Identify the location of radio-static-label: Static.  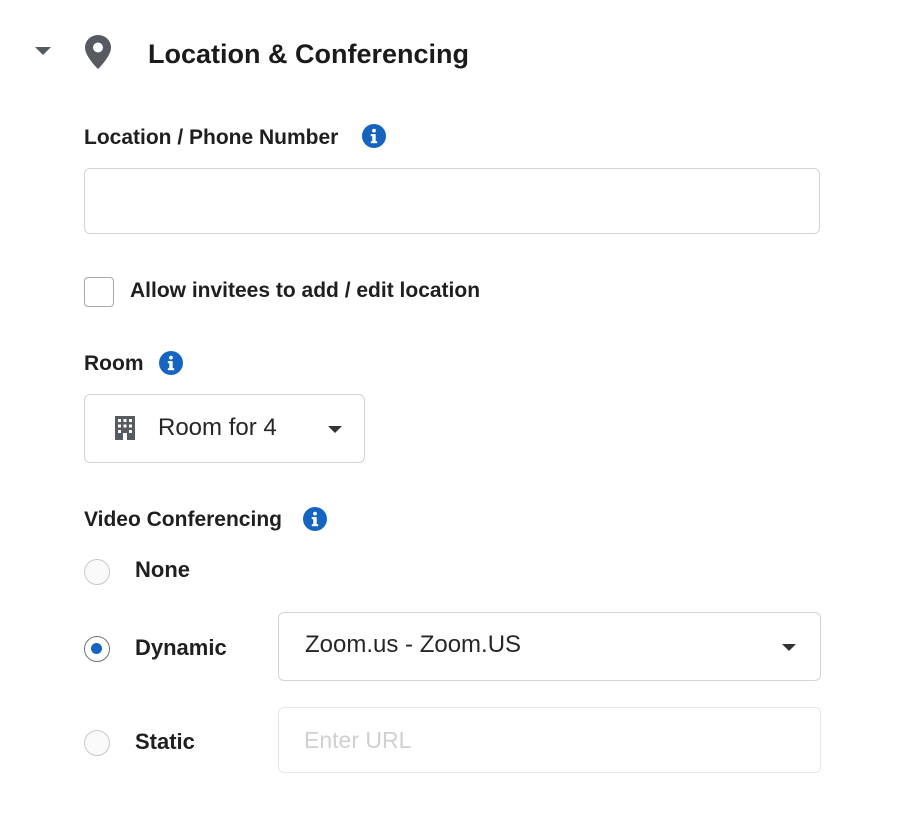
(165, 742).